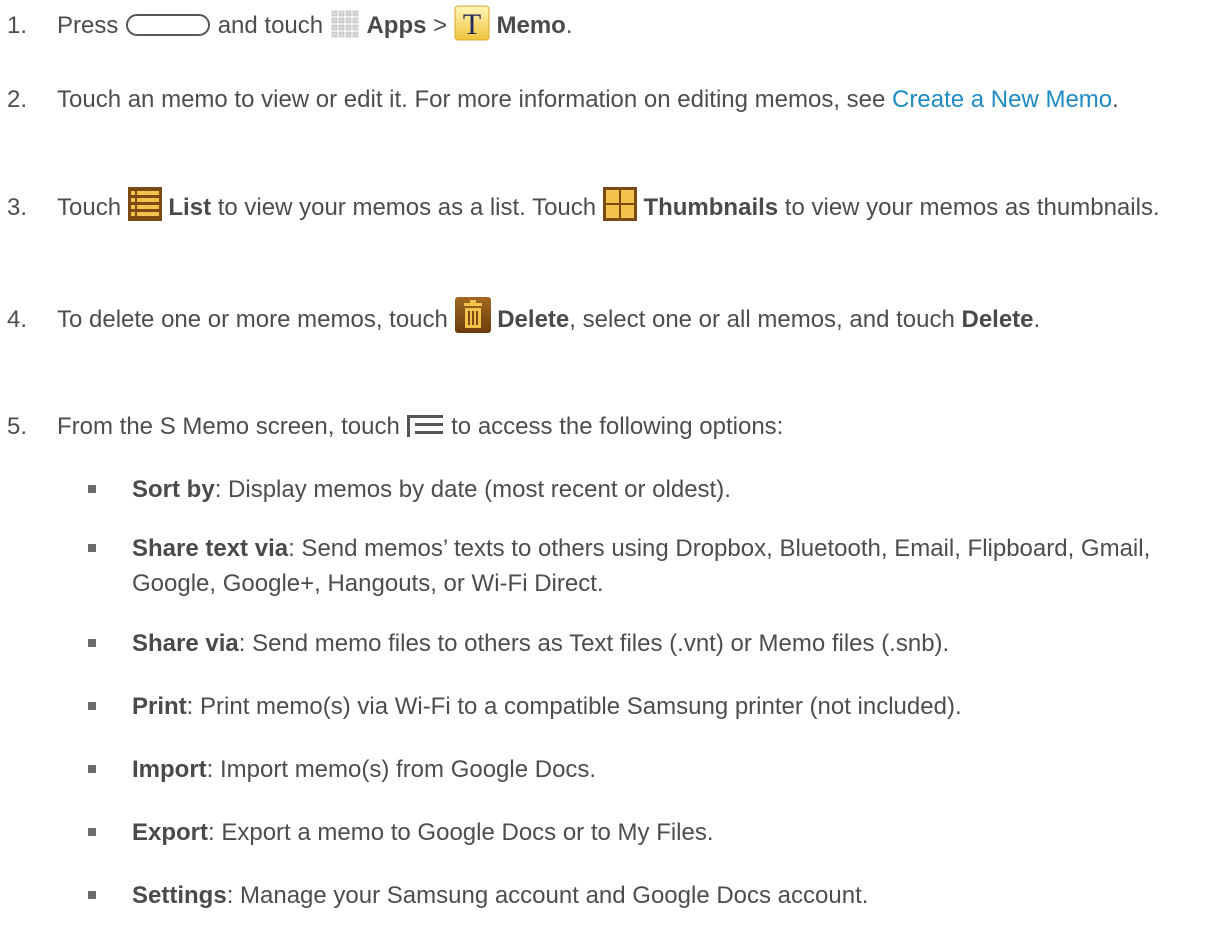 This screenshot has height=944, width=1219. What do you see at coordinates (168, 25) in the screenshot?
I see `home-key-icon` at bounding box center [168, 25].